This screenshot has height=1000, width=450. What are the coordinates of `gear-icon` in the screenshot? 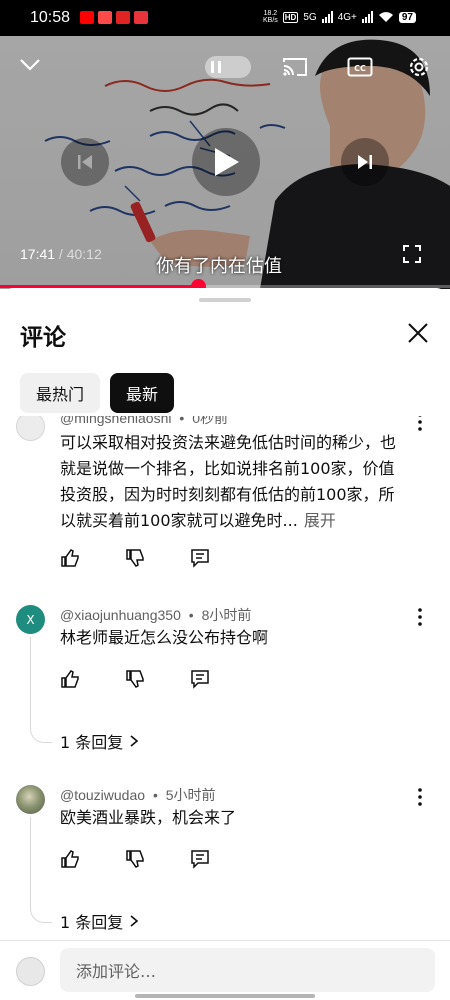 It's located at (419, 67).